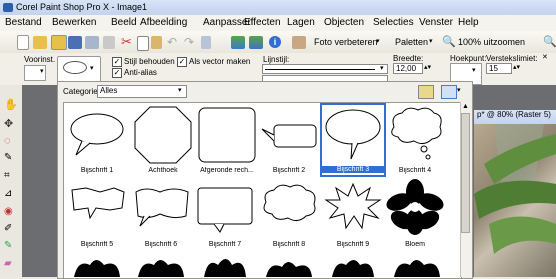 The image size is (556, 279). I want to click on square-callout-icon, so click(225, 210).